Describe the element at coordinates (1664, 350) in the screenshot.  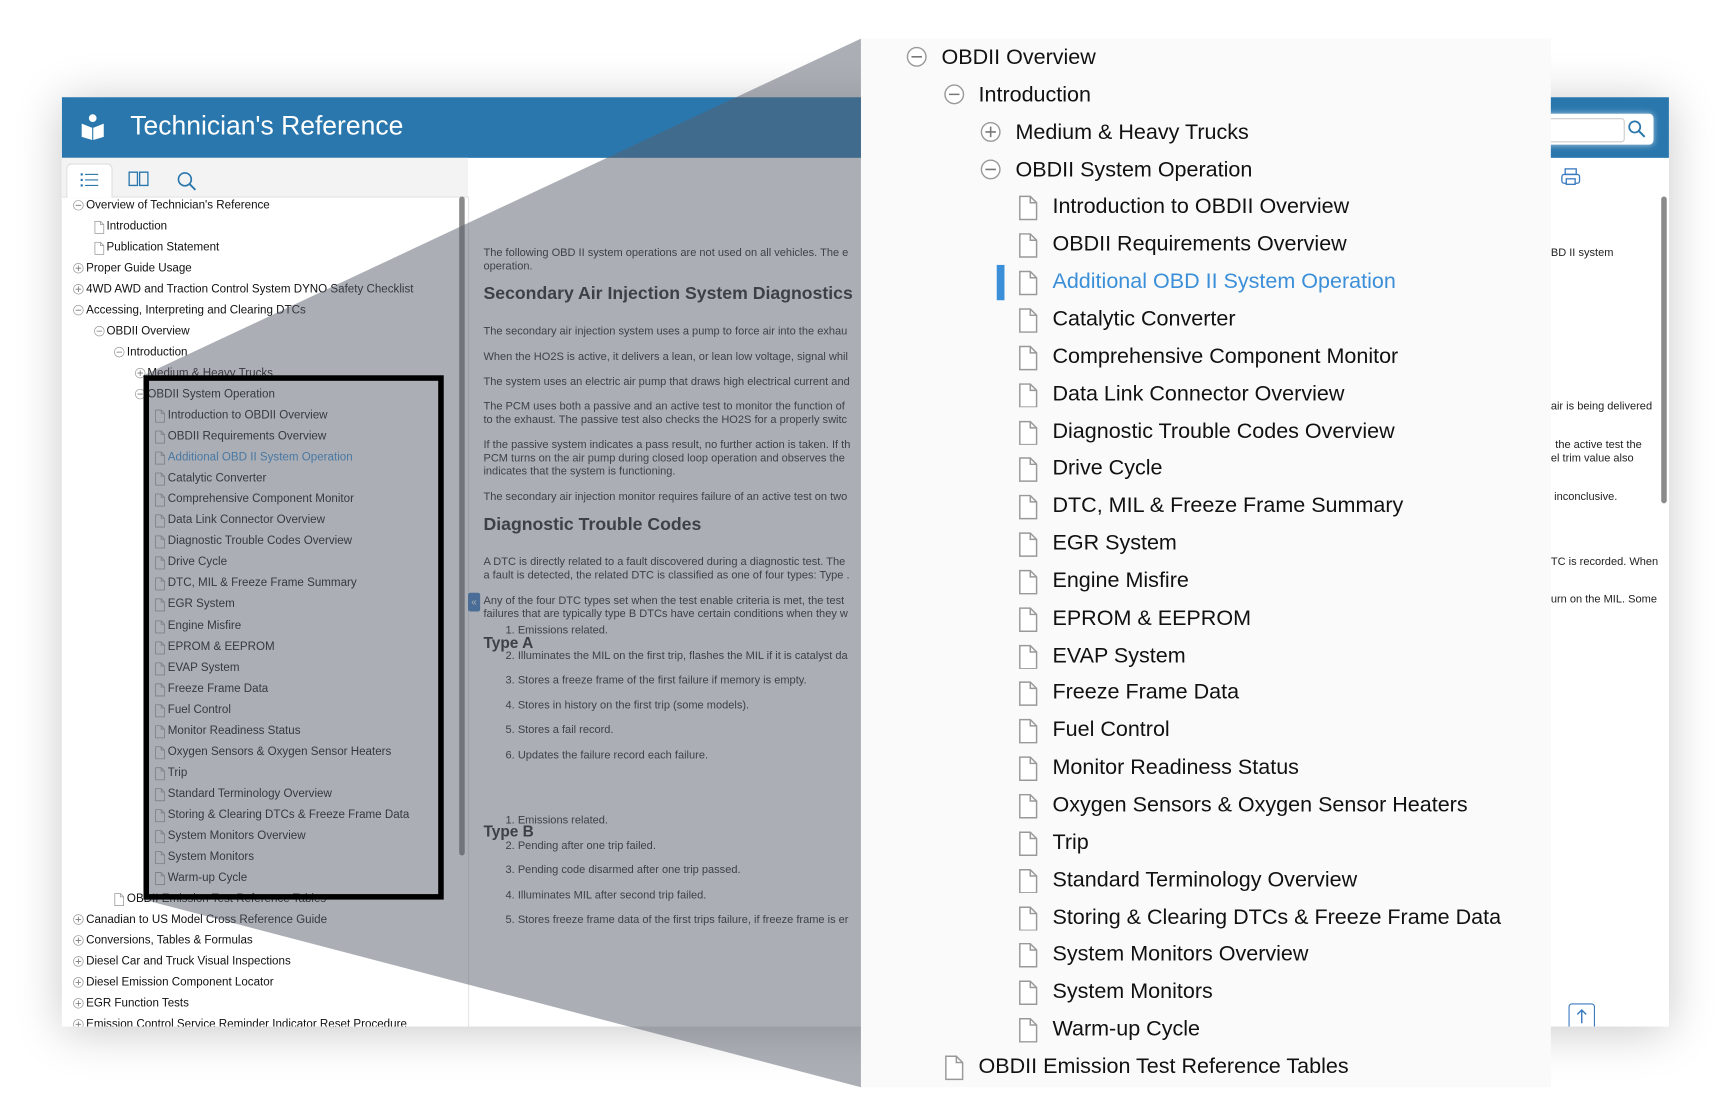
I see `content-scrollbar` at that location.